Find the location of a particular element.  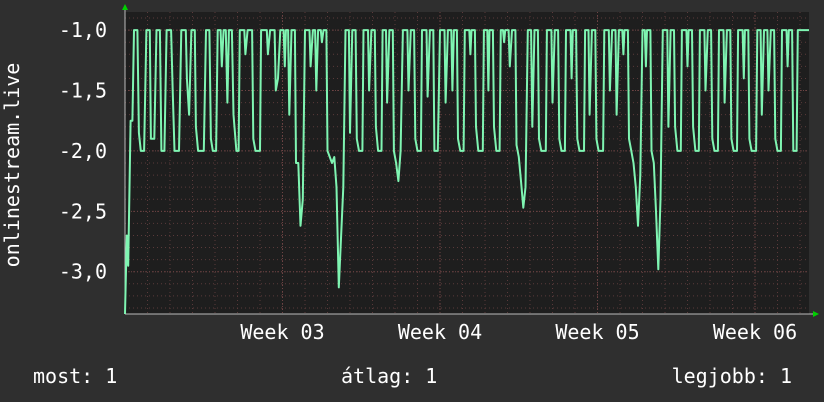

y-axis-label: onlinestream.live is located at coordinates (12, 165).